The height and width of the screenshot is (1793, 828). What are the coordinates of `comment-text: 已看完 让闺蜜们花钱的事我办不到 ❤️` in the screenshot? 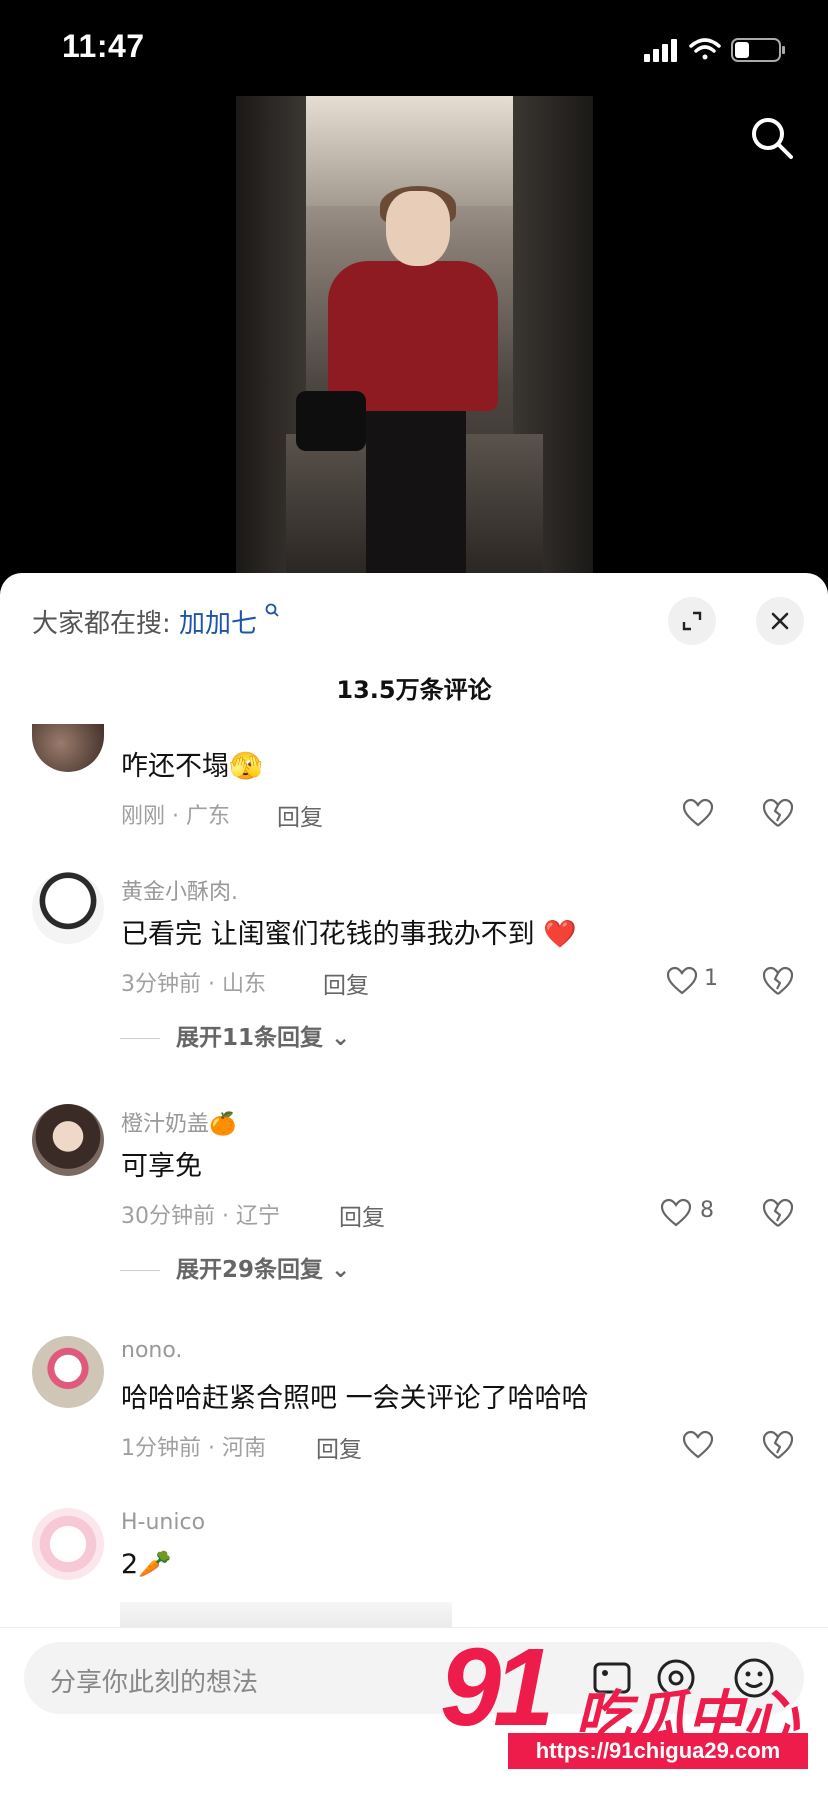 It's located at (349, 934).